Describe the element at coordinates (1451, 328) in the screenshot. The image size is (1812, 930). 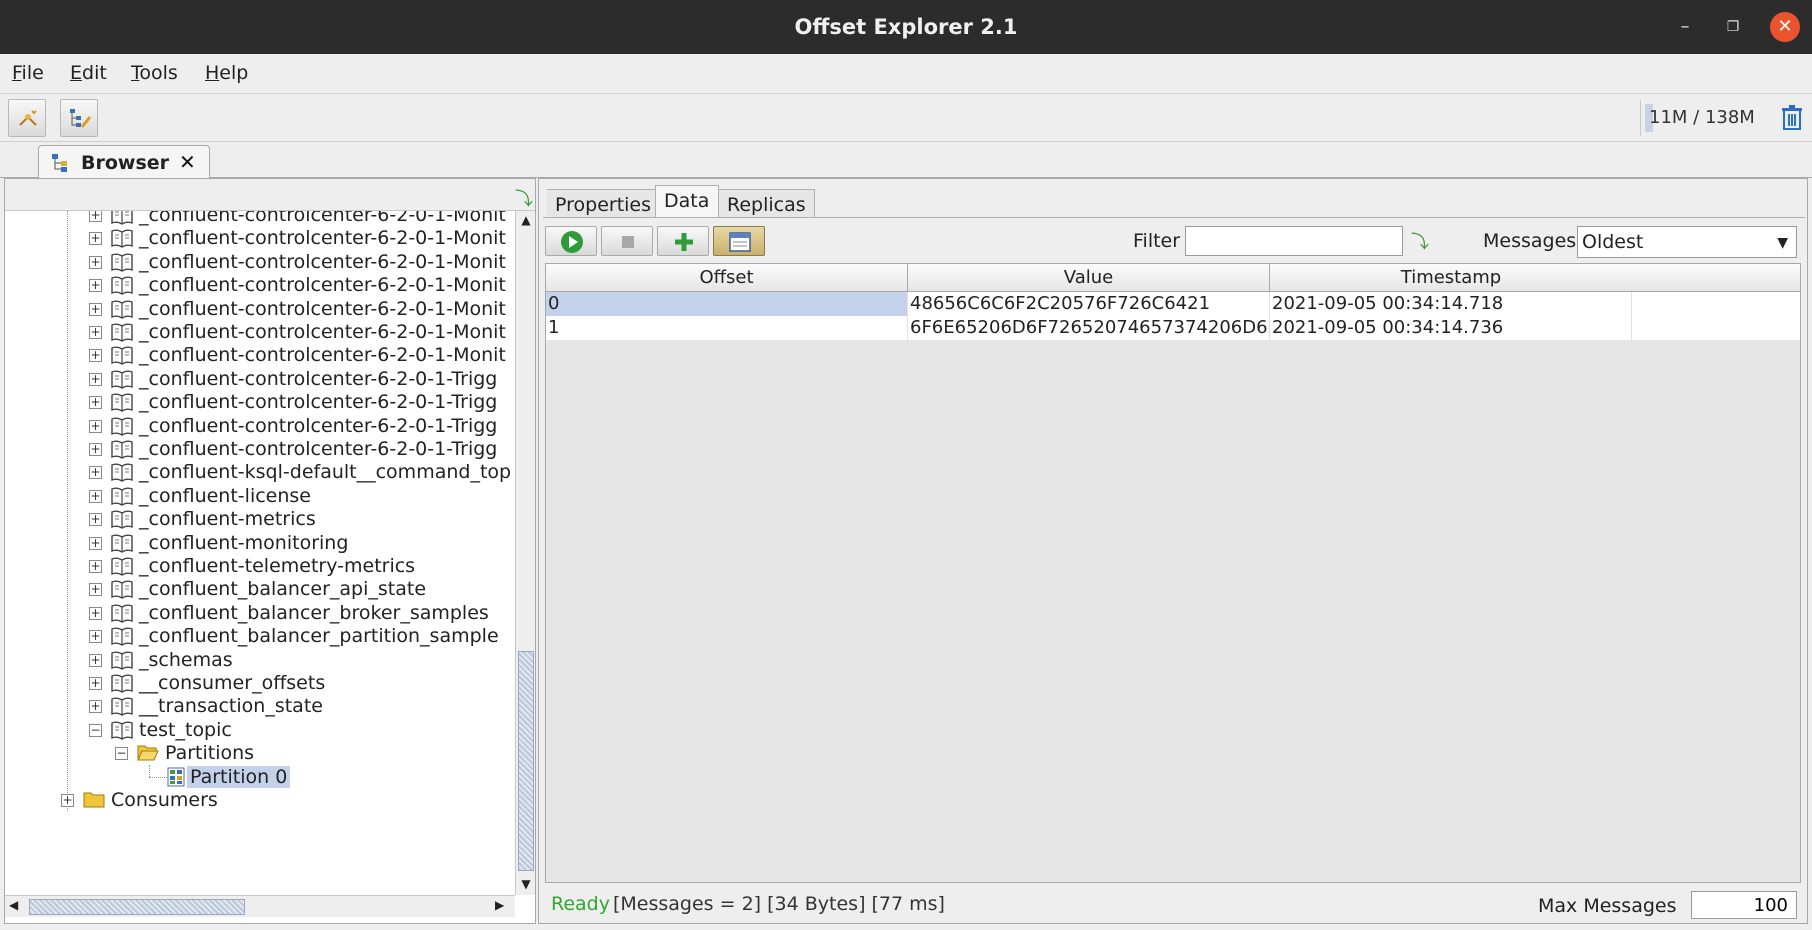
I see `cell-timestamp: 2021-09-05 00:34:14.736` at that location.